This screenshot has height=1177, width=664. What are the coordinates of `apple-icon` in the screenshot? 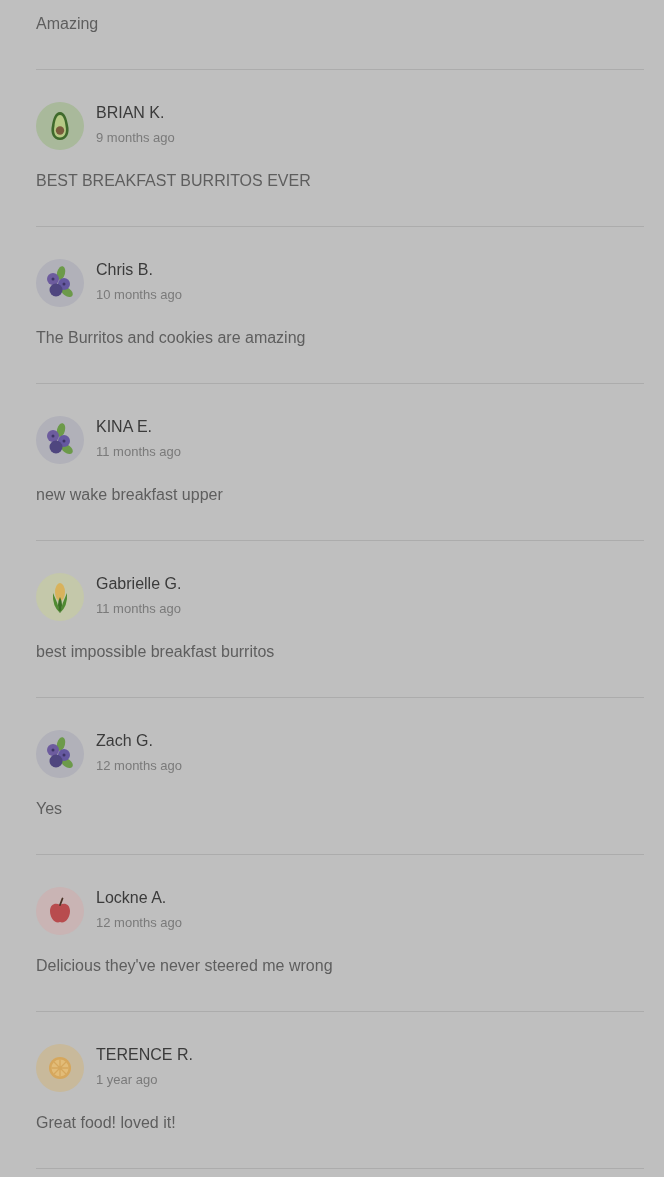 It's located at (60, 911).